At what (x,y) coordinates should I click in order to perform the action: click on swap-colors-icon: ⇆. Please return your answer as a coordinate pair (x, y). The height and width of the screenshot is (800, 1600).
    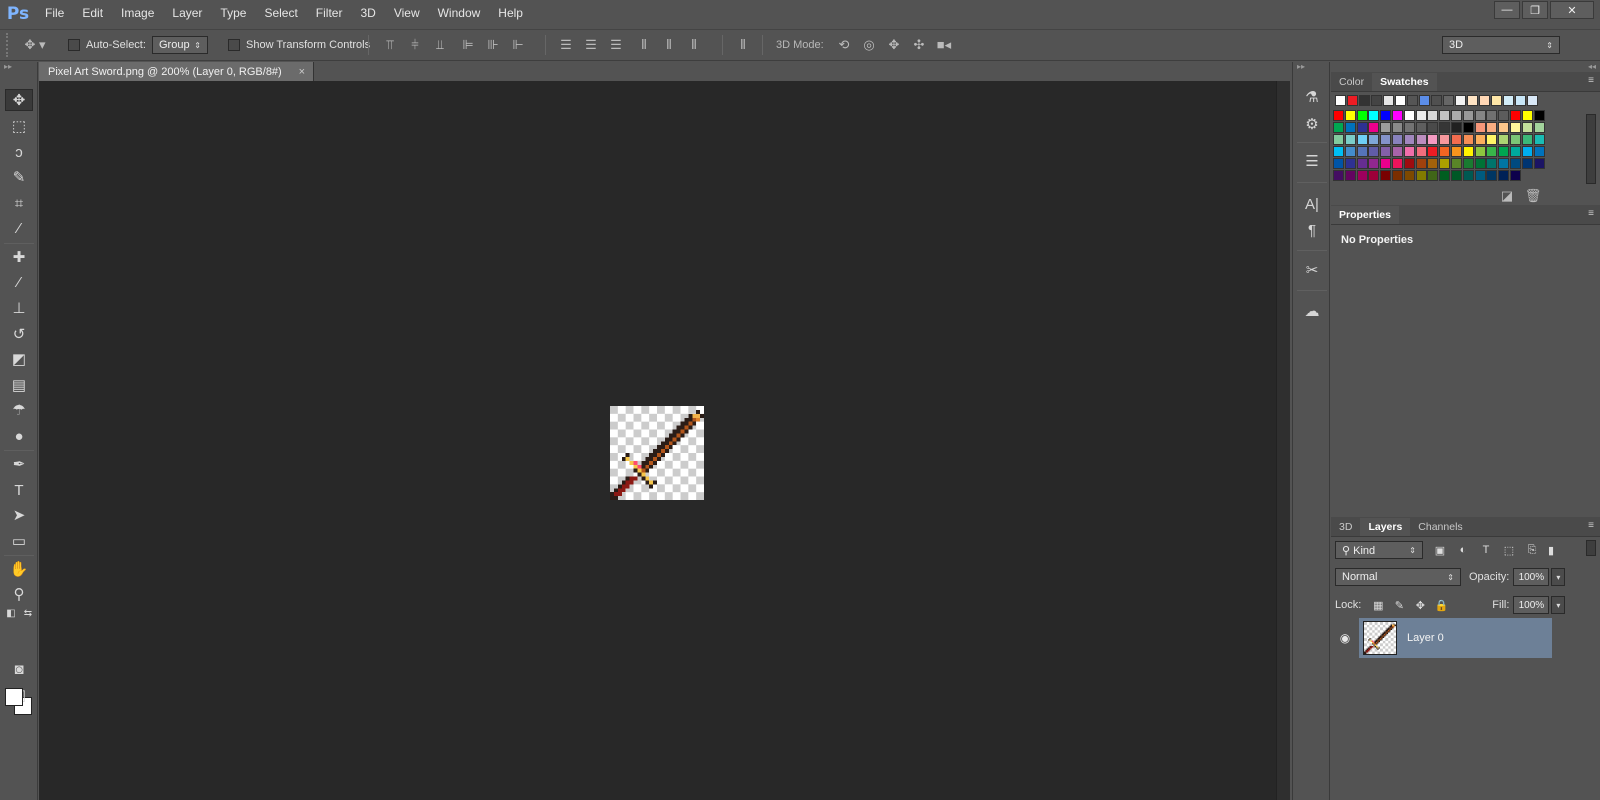
    Looking at the image, I should click on (28, 613).